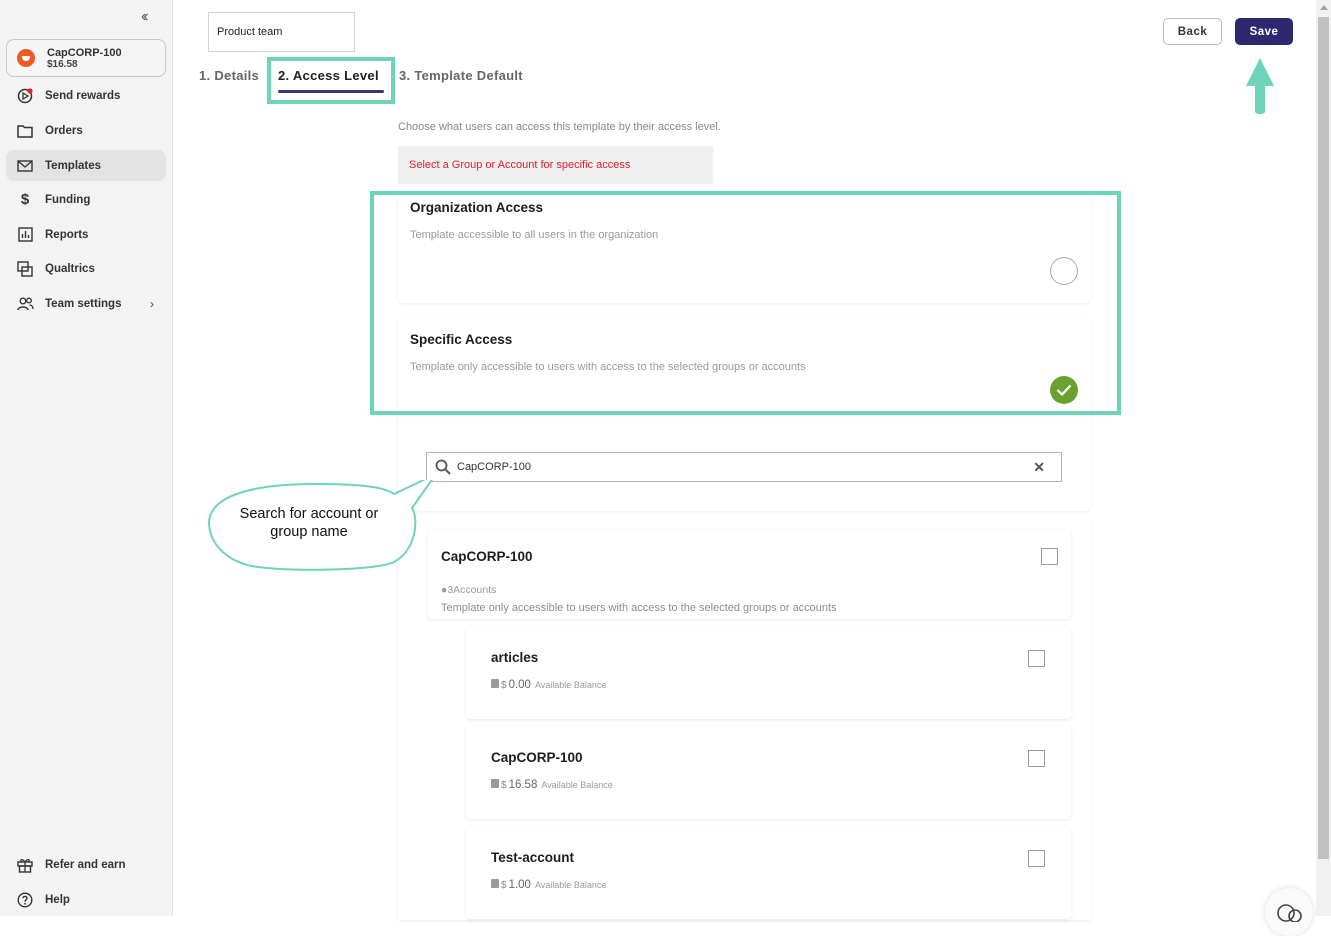 The height and width of the screenshot is (936, 1331). Describe the element at coordinates (83, 95) in the screenshot. I see `sidebar-item-label: Send rewards` at that location.